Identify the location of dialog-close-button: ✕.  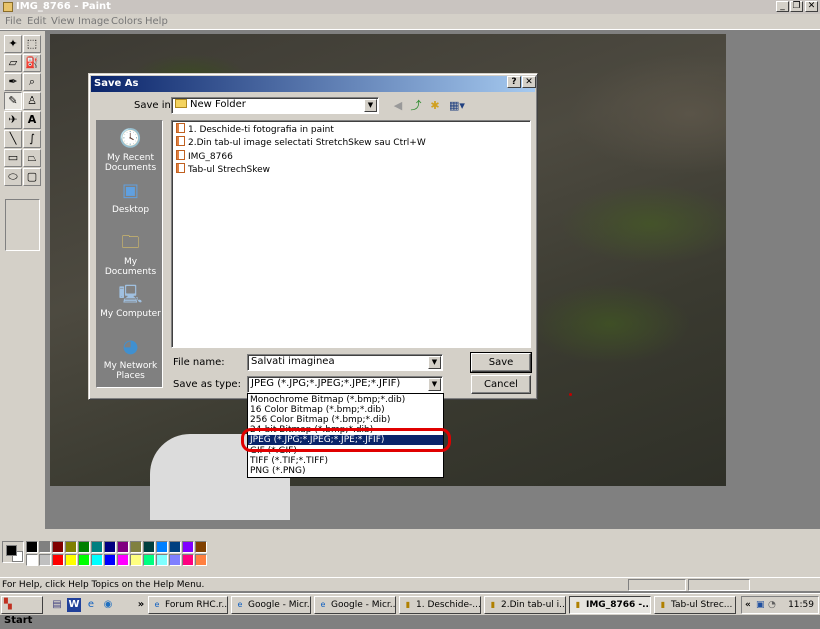
(529, 82).